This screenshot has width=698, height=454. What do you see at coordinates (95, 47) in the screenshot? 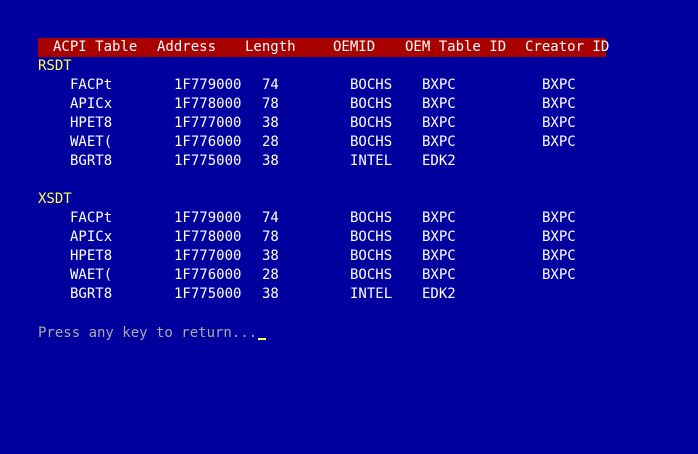
I see `header-acpi-table: ACPI Table` at bounding box center [95, 47].